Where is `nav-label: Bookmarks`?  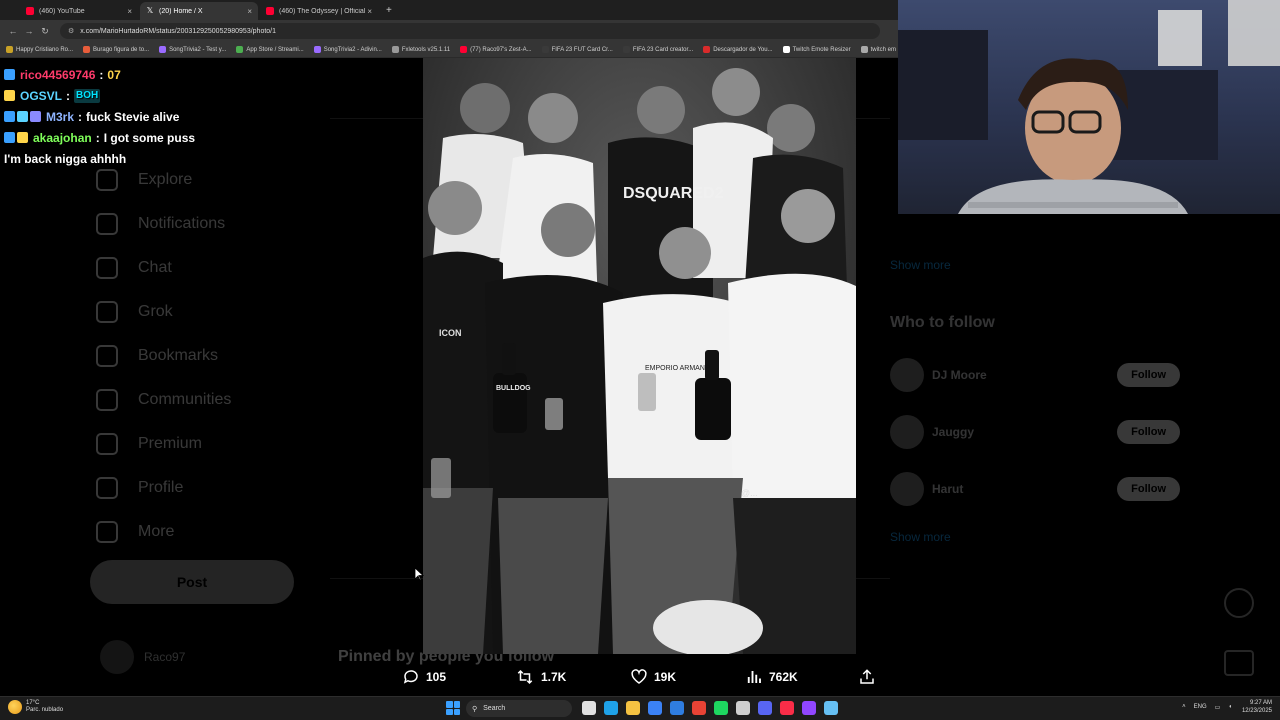 nav-label: Bookmarks is located at coordinates (178, 355).